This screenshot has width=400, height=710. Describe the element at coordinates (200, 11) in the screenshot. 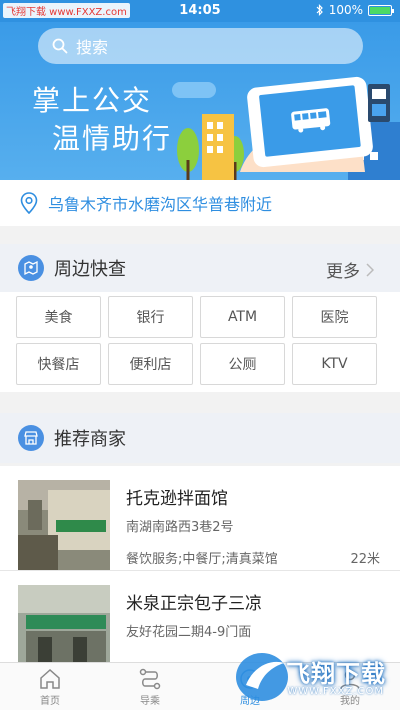

I see `status-bar: 飞翔下载 www.FXXZ.com 14:05 100%` at that location.